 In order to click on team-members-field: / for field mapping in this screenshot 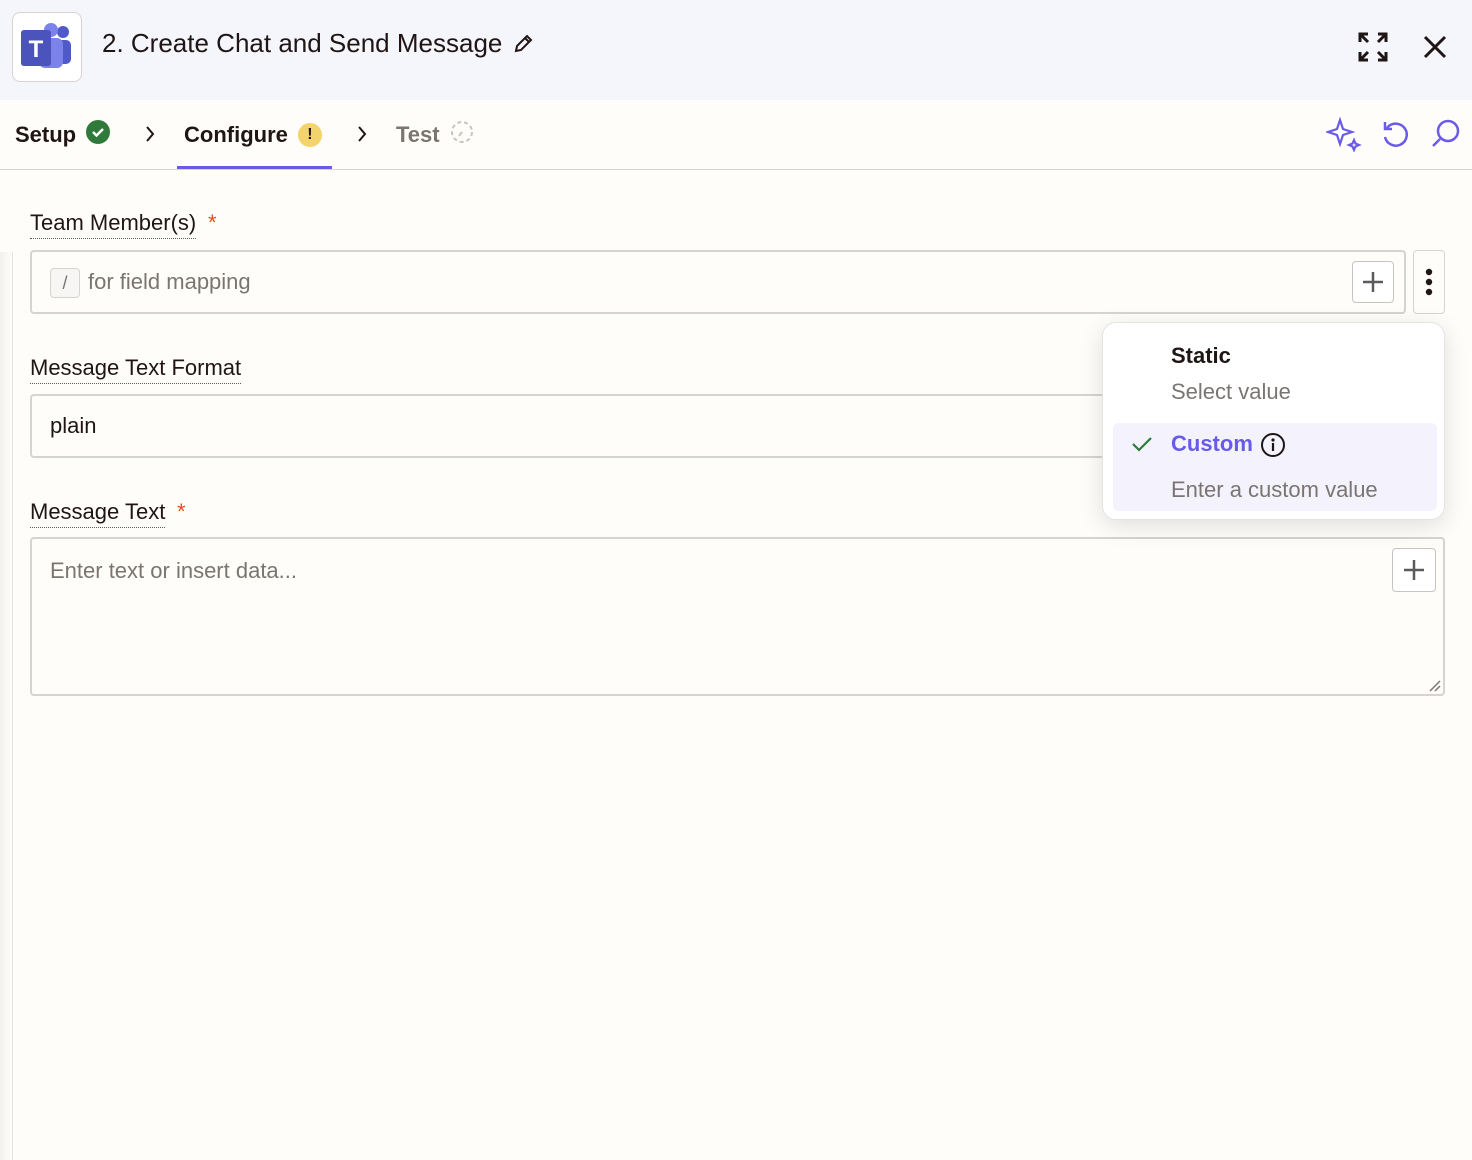, I will do `click(718, 282)`.